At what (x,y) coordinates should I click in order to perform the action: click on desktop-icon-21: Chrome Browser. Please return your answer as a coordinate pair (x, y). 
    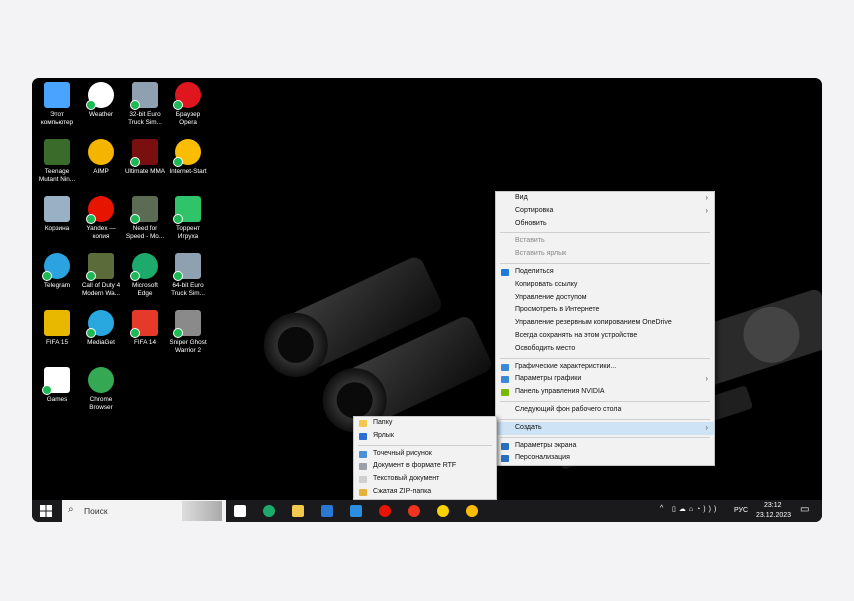
    Looking at the image, I should click on (101, 389).